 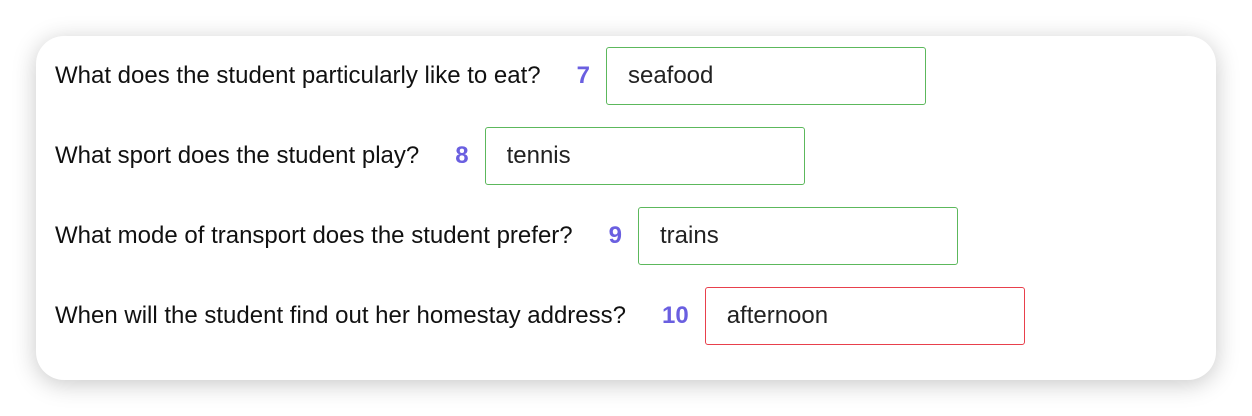 What do you see at coordinates (615, 235) in the screenshot?
I see `question-number: 9` at bounding box center [615, 235].